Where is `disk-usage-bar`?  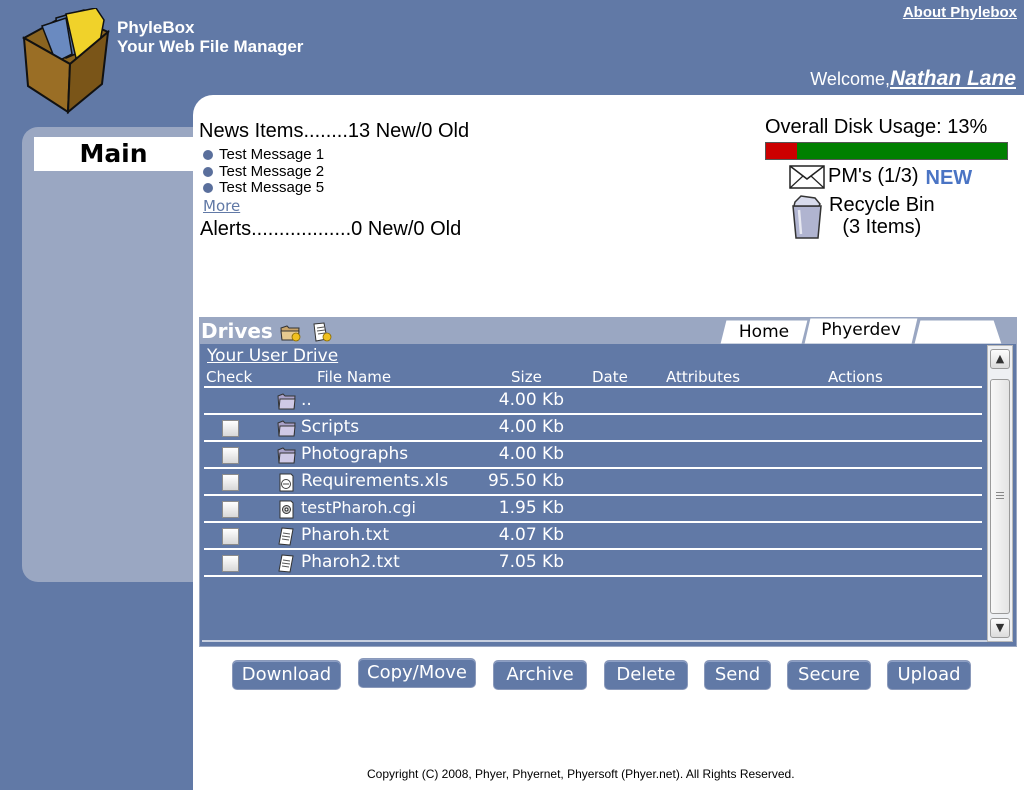 disk-usage-bar is located at coordinates (886, 151).